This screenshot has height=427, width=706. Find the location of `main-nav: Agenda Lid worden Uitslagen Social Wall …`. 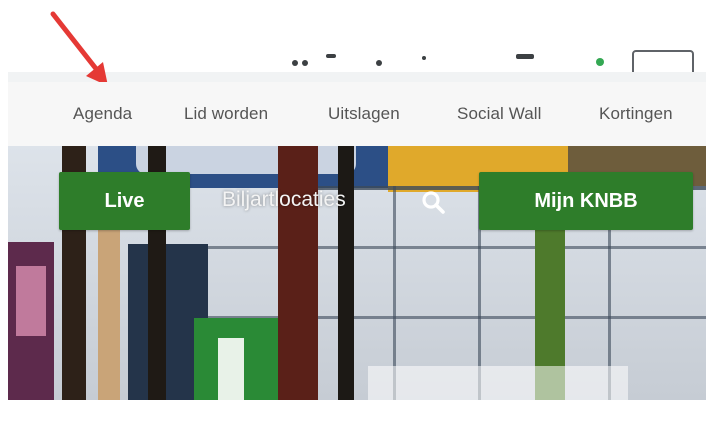

main-nav: Agenda Lid worden Uitslagen Social Wall … is located at coordinates (357, 114).